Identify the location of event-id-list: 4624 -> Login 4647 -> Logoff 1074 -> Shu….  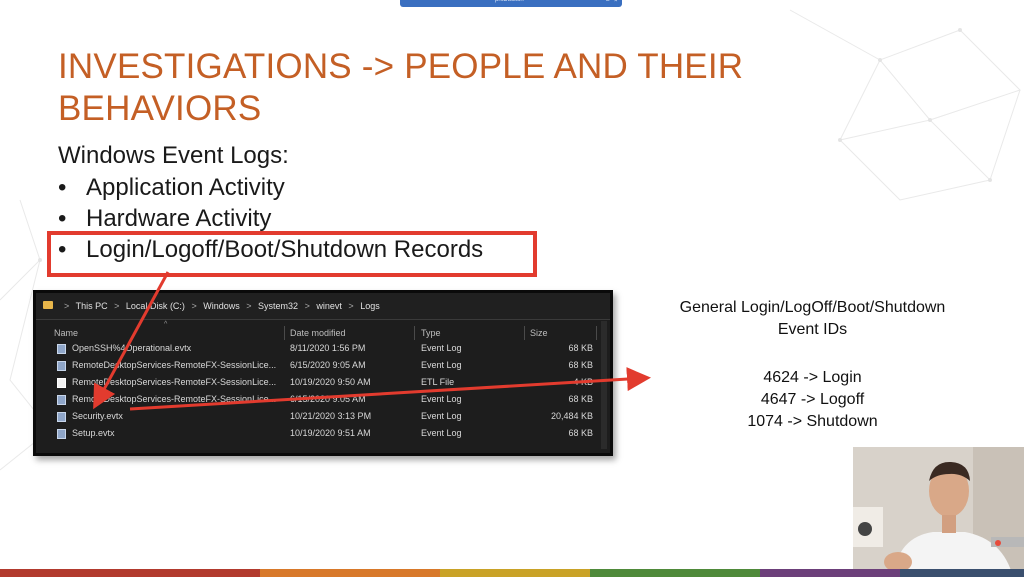
(812, 400).